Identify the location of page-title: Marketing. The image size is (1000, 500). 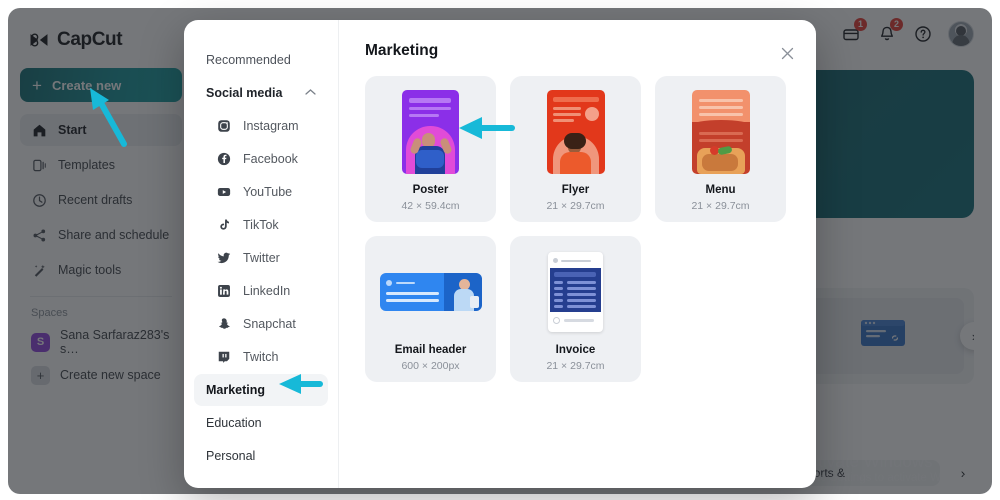
(402, 50).